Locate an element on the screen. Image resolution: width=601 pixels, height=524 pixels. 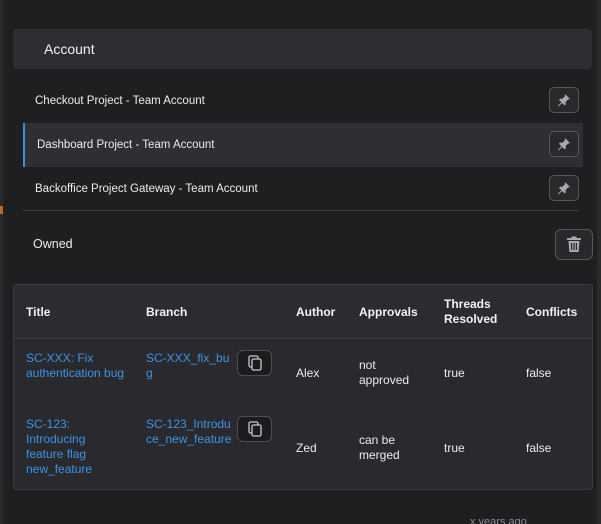
column-header-title: Title is located at coordinates (38, 312).